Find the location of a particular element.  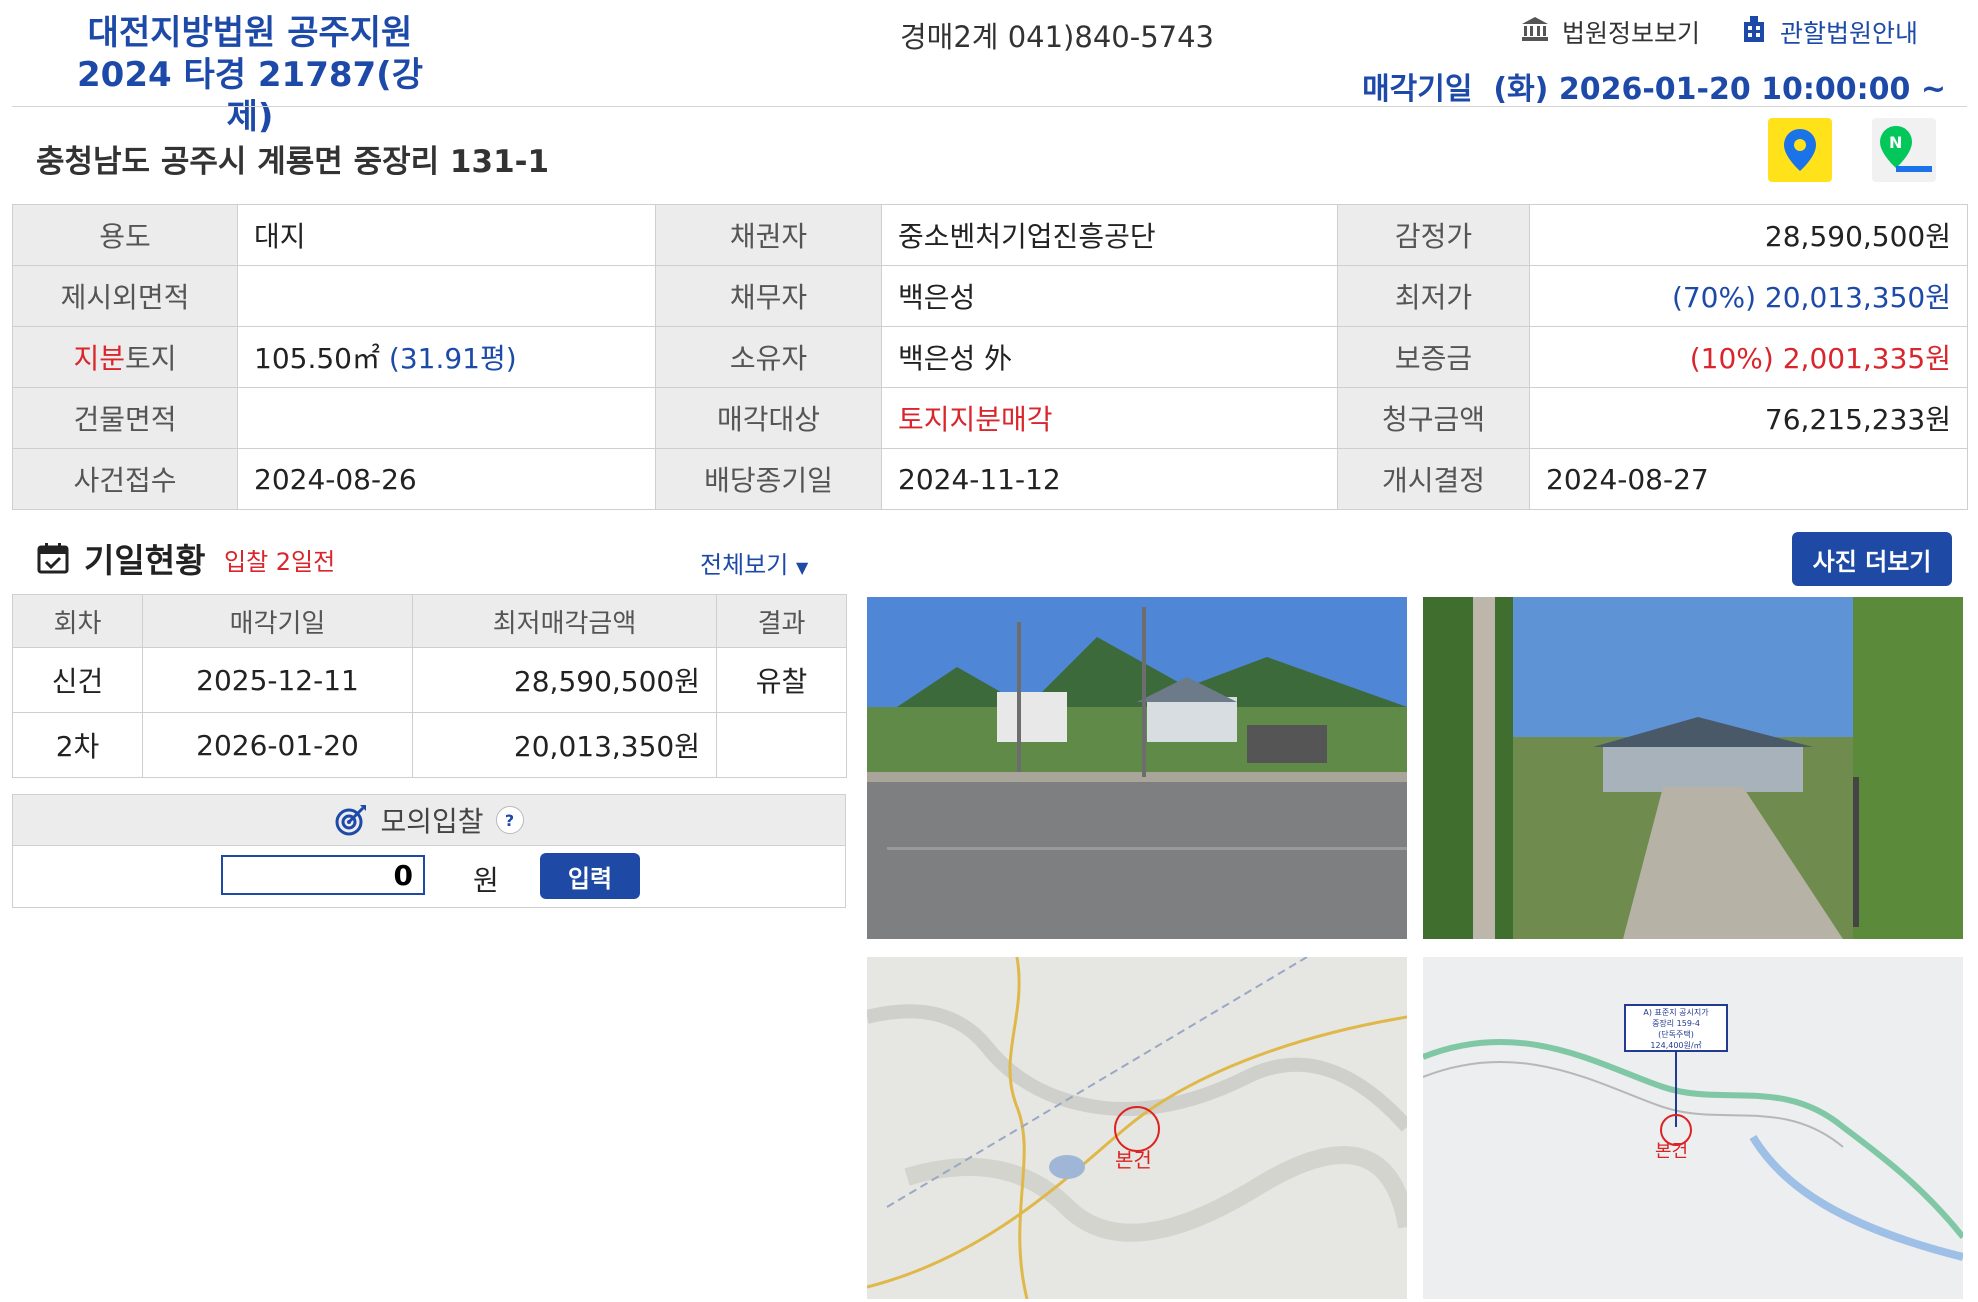

info-row: 건물면적 매각대상 토지지분매각 청구금액 76,215,233원 is located at coordinates (990, 418).